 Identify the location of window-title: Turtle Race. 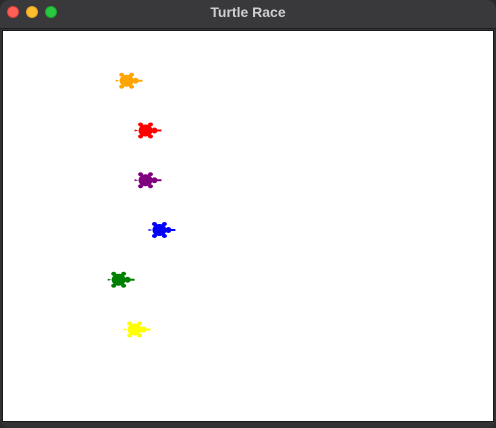
(248, 12).